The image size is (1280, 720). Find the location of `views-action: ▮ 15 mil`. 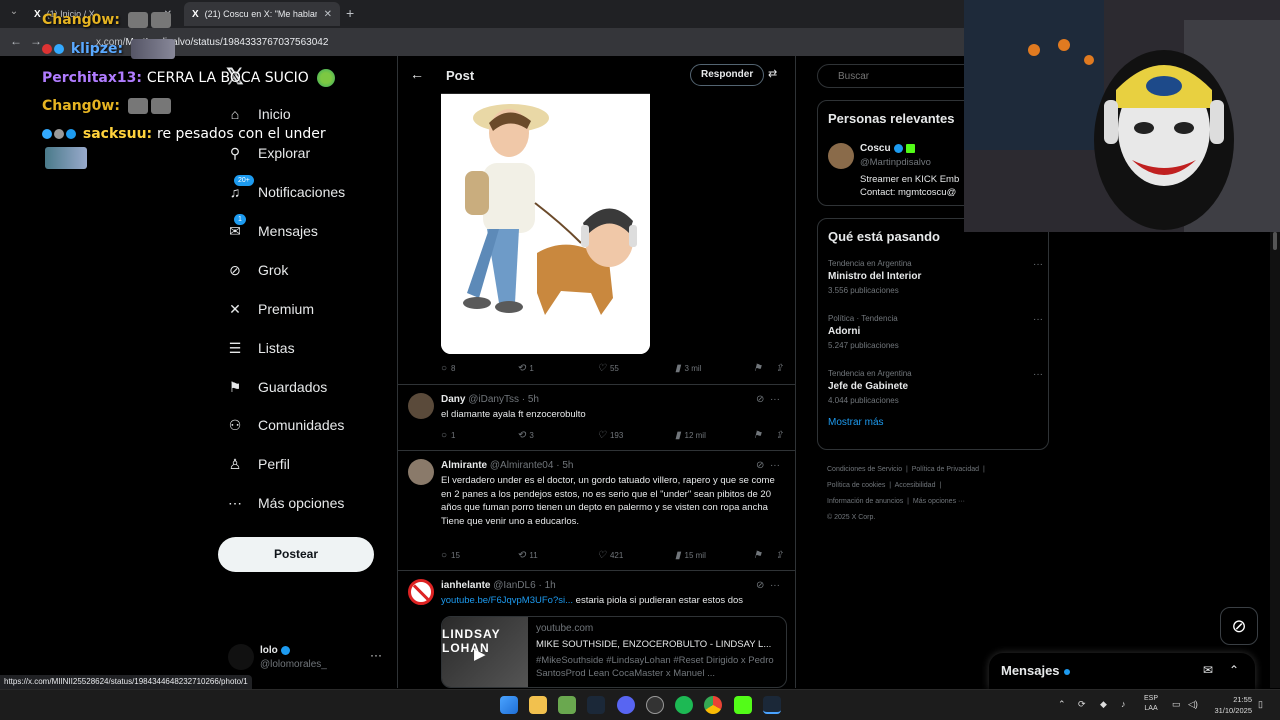

views-action: ▮ 15 mil is located at coordinates (690, 555).